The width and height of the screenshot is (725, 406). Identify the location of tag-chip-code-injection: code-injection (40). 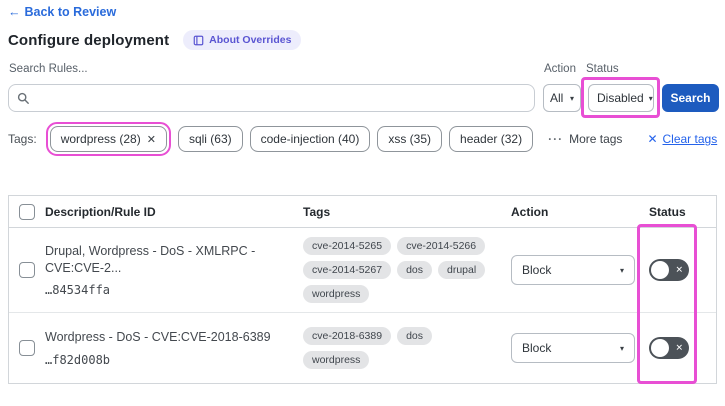
(310, 139).